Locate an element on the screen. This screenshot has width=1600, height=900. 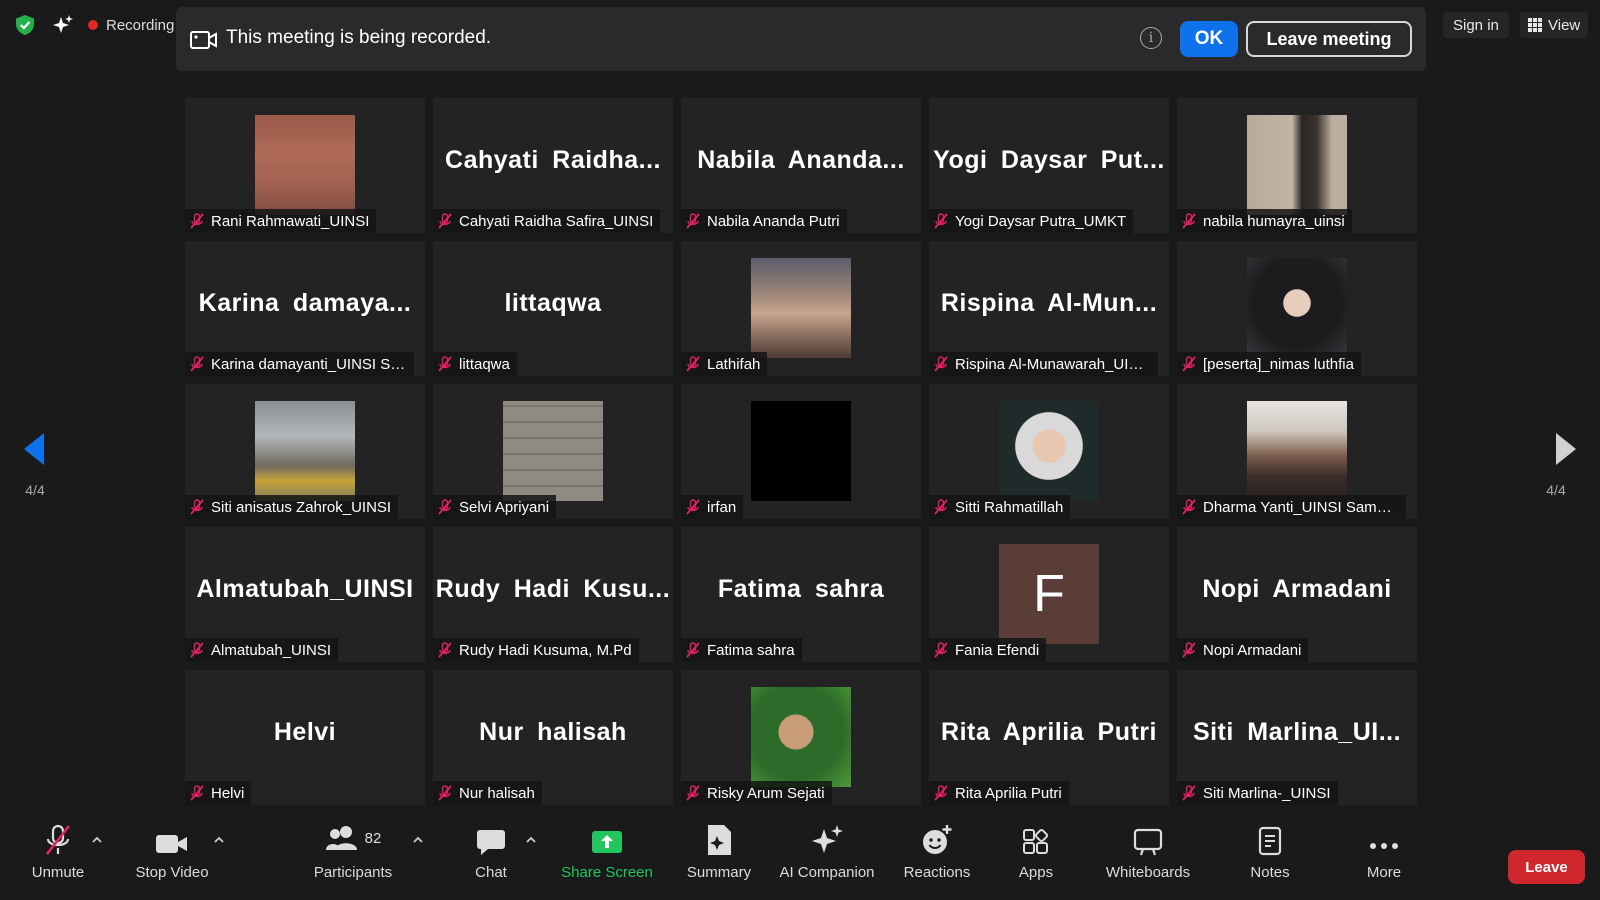
participant-tile: Rani Rahmawati_UINSI is located at coordinates (305, 165).